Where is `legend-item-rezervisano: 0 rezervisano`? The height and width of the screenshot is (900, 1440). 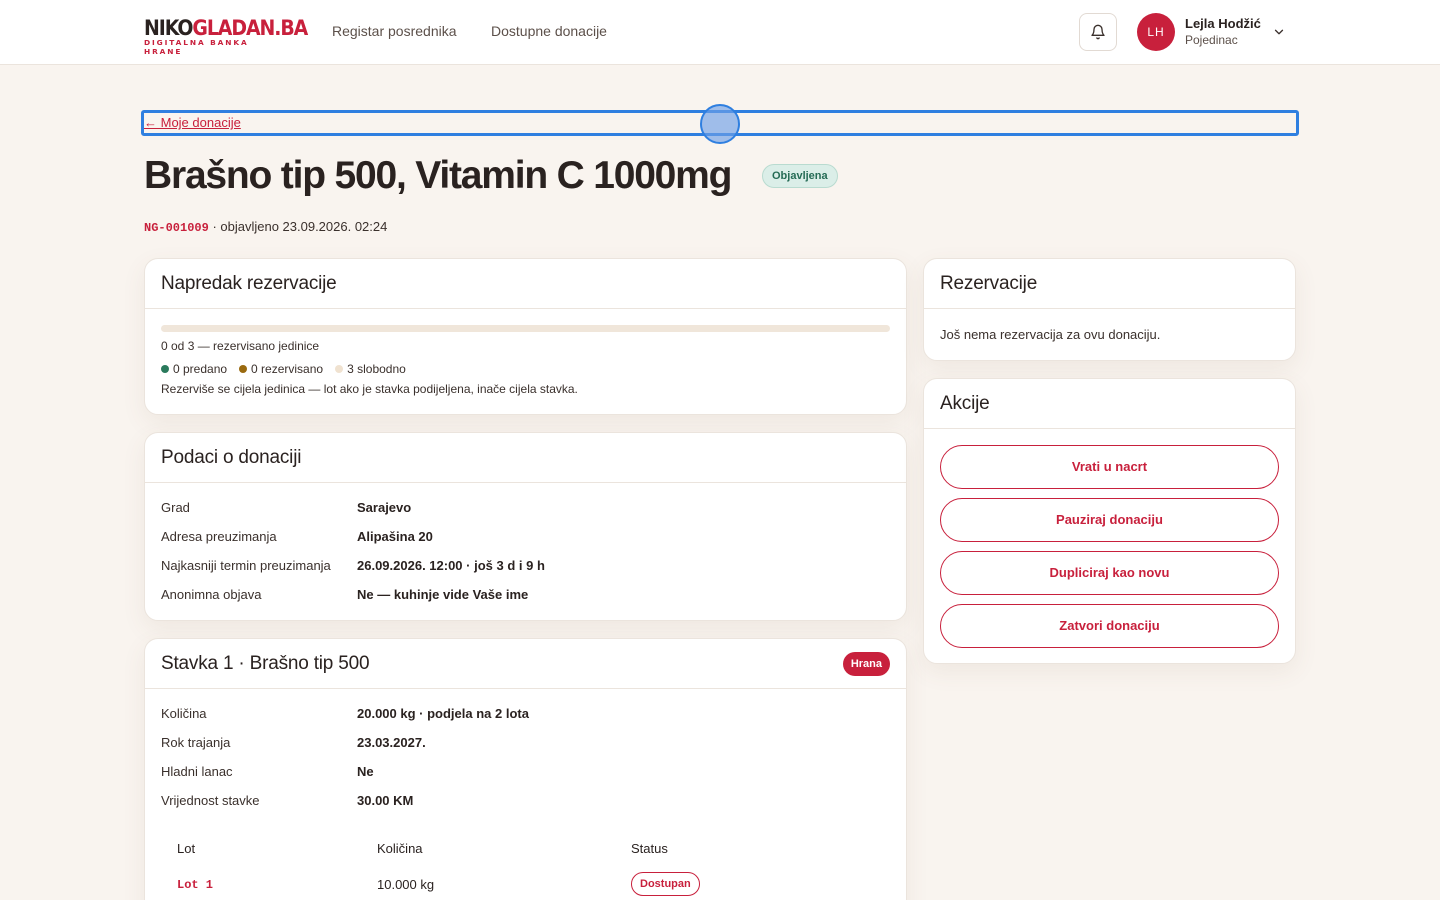
legend-item-rezervisano: 0 rezervisano is located at coordinates (281, 369).